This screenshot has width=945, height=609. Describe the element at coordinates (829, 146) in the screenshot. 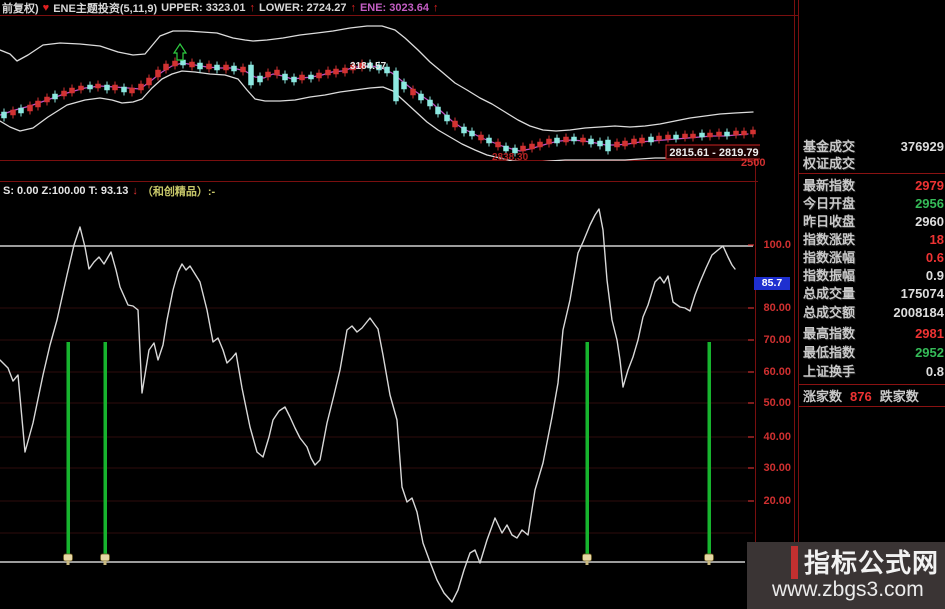

I see `quote-row-label: 基金成交` at that location.